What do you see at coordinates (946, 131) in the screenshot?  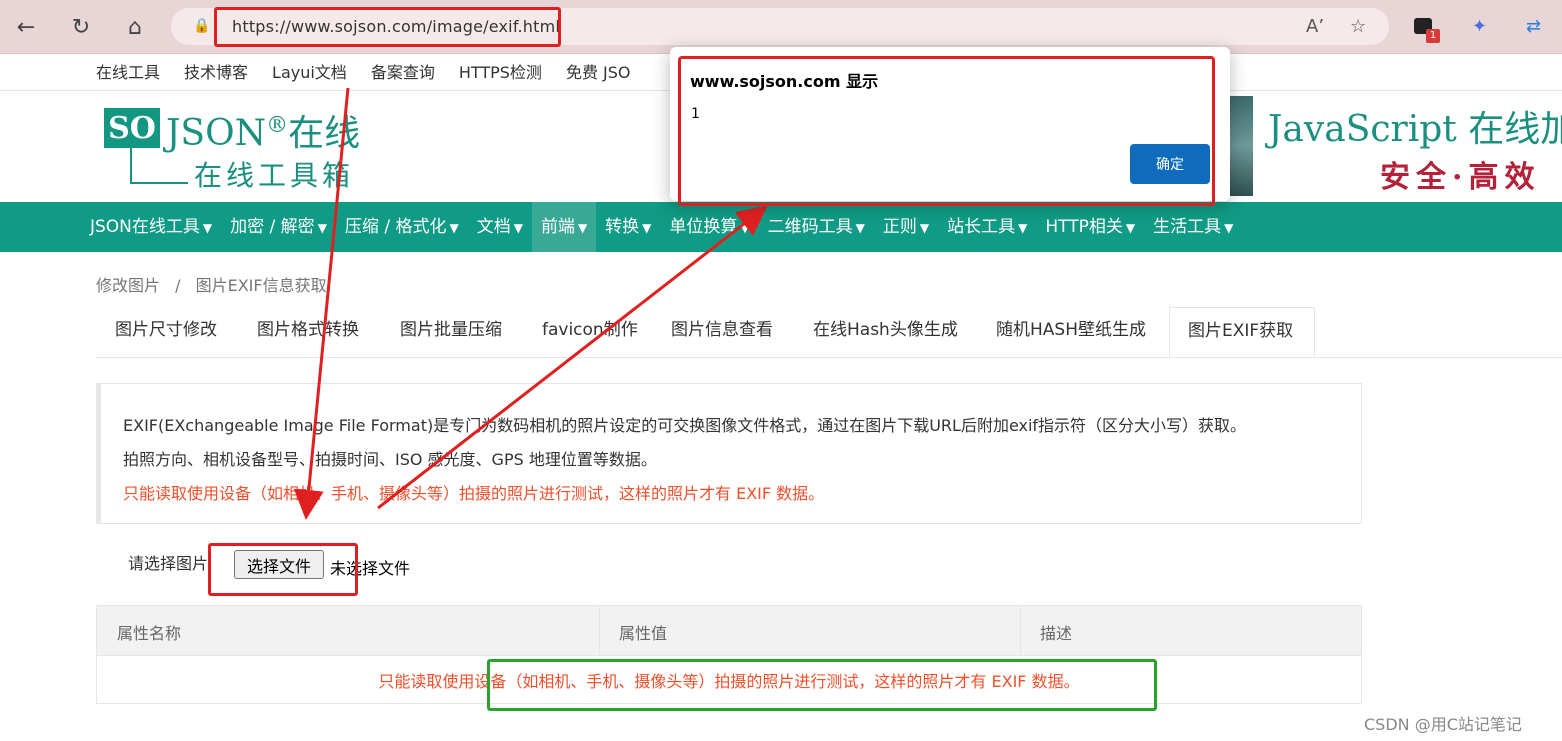 I see `annotation-dialog-box` at bounding box center [946, 131].